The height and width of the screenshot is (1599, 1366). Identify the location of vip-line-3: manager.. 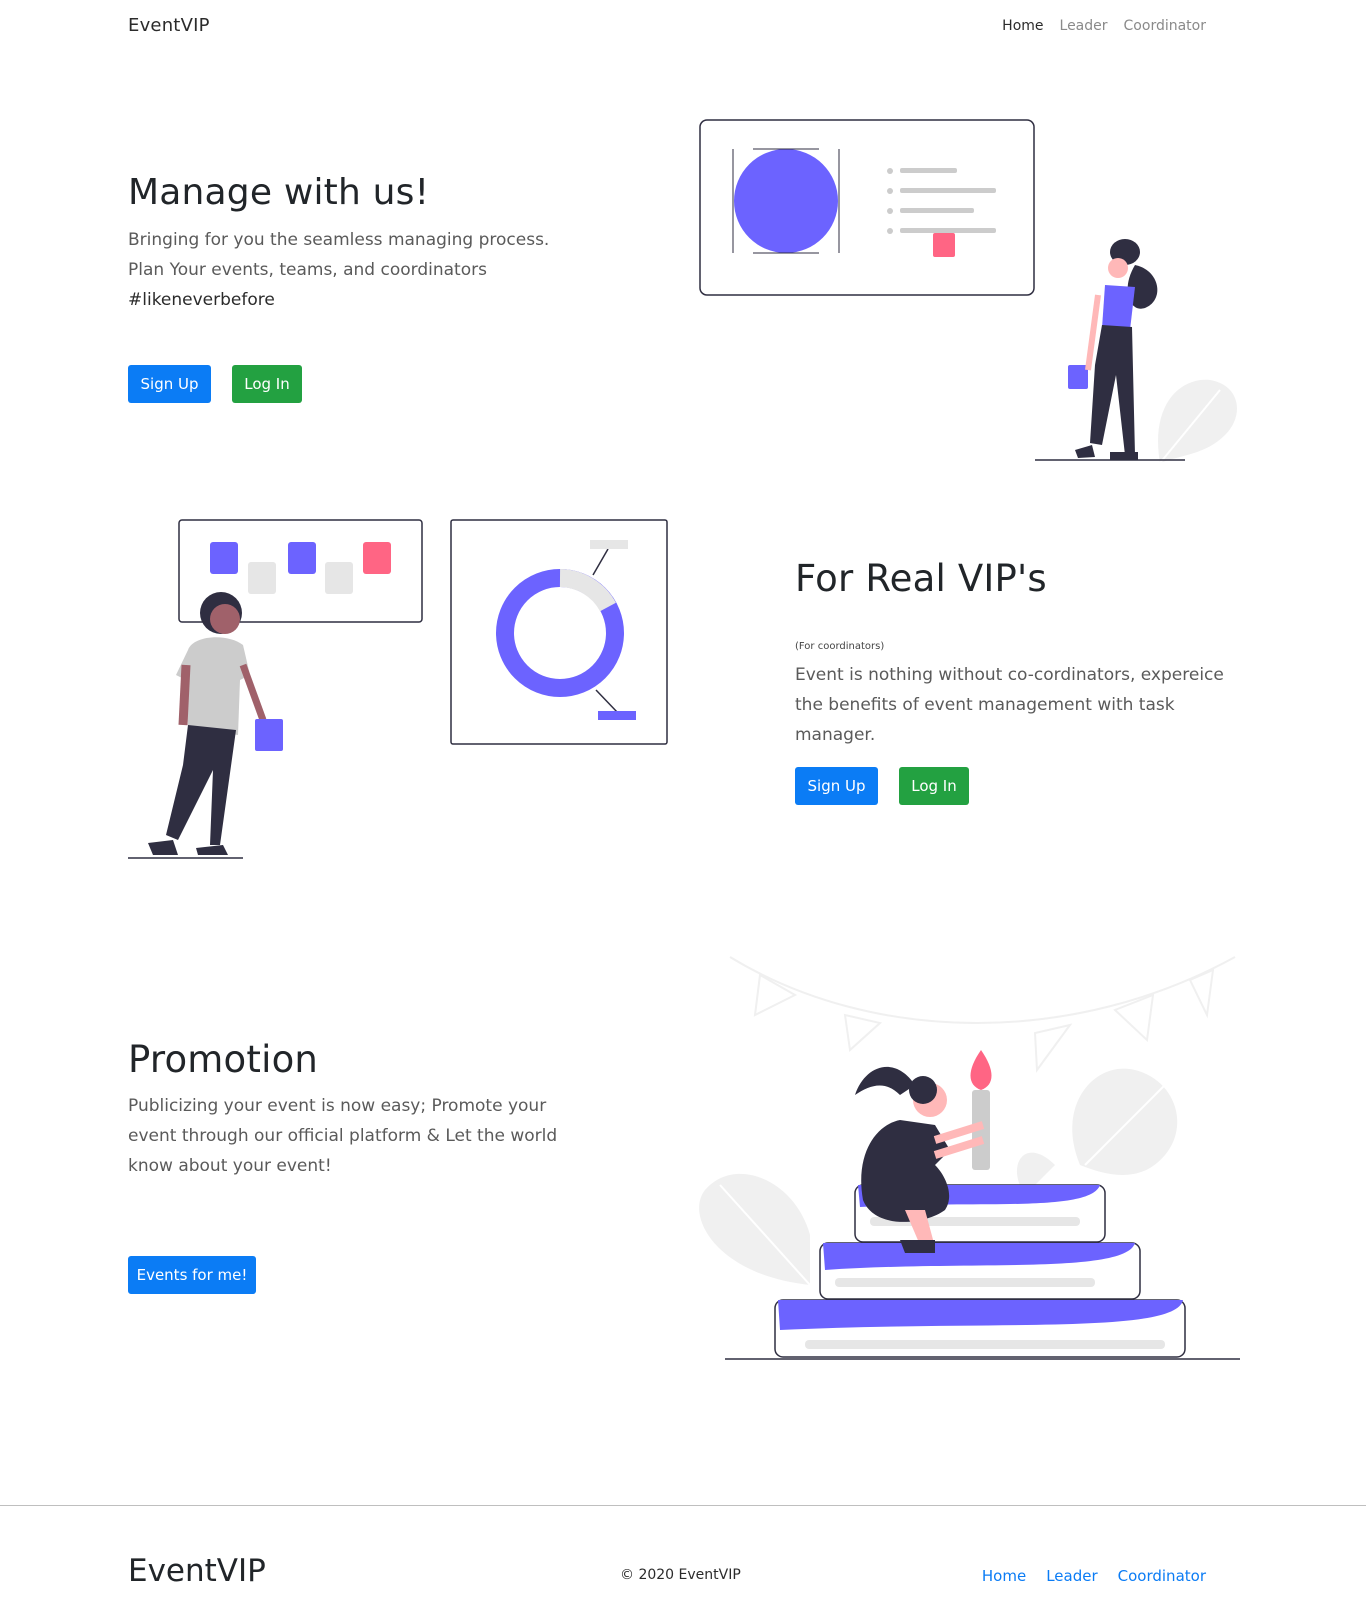
(835, 735).